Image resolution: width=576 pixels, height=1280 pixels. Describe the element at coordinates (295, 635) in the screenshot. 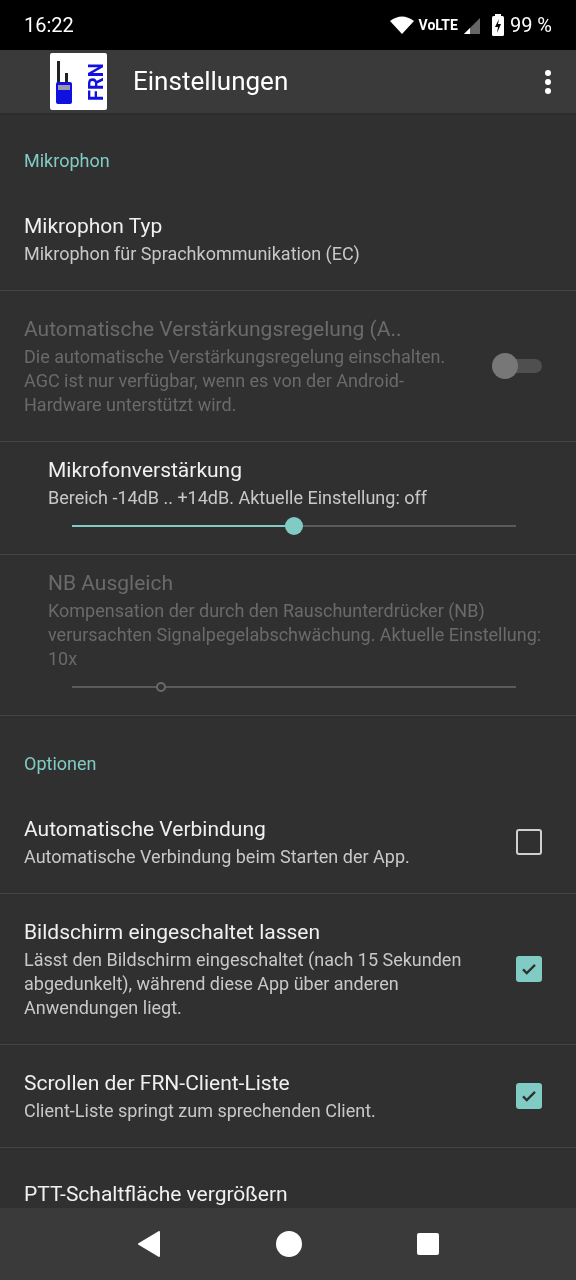

I see `setting-summary: Kompensation der durch den Rauschunterdrücker (NB) verursachten Signalpegelabschwächung. Aktuelle Einstellung: 10x` at that location.